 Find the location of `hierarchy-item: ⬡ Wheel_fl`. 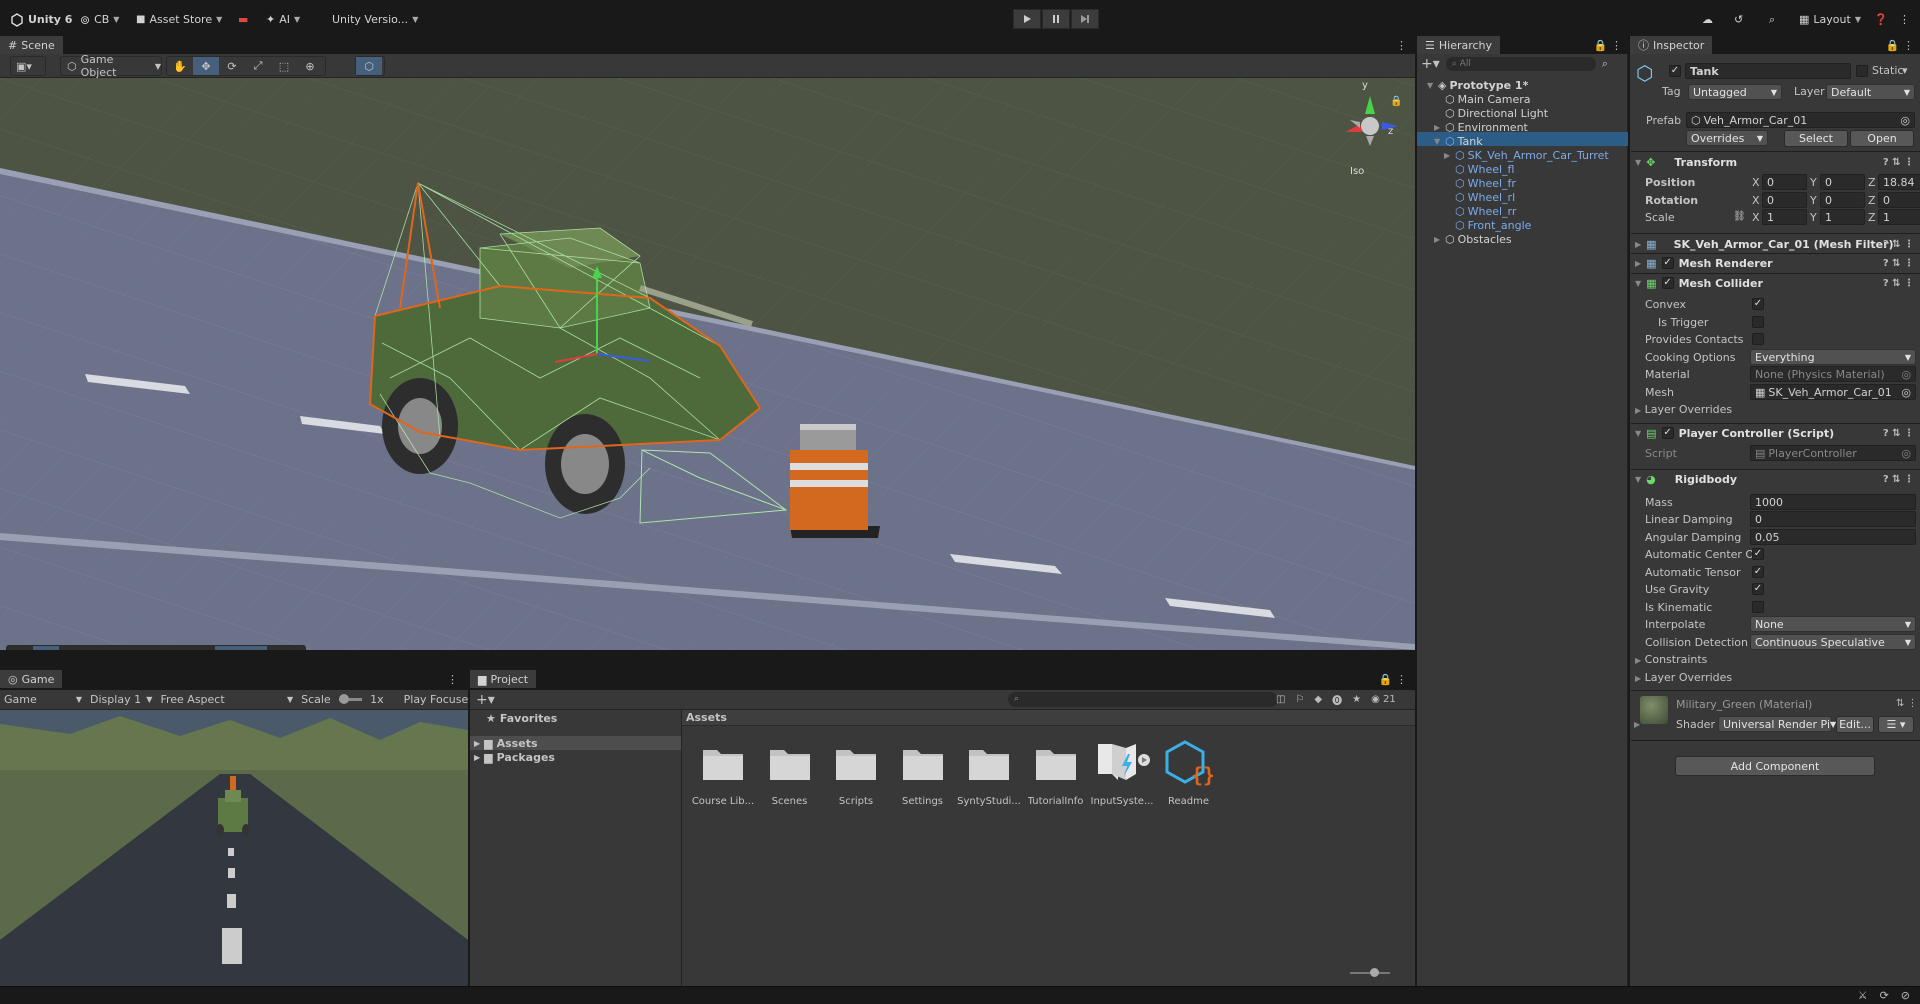

hierarchy-item: ⬡ Wheel_fl is located at coordinates (1479, 169).